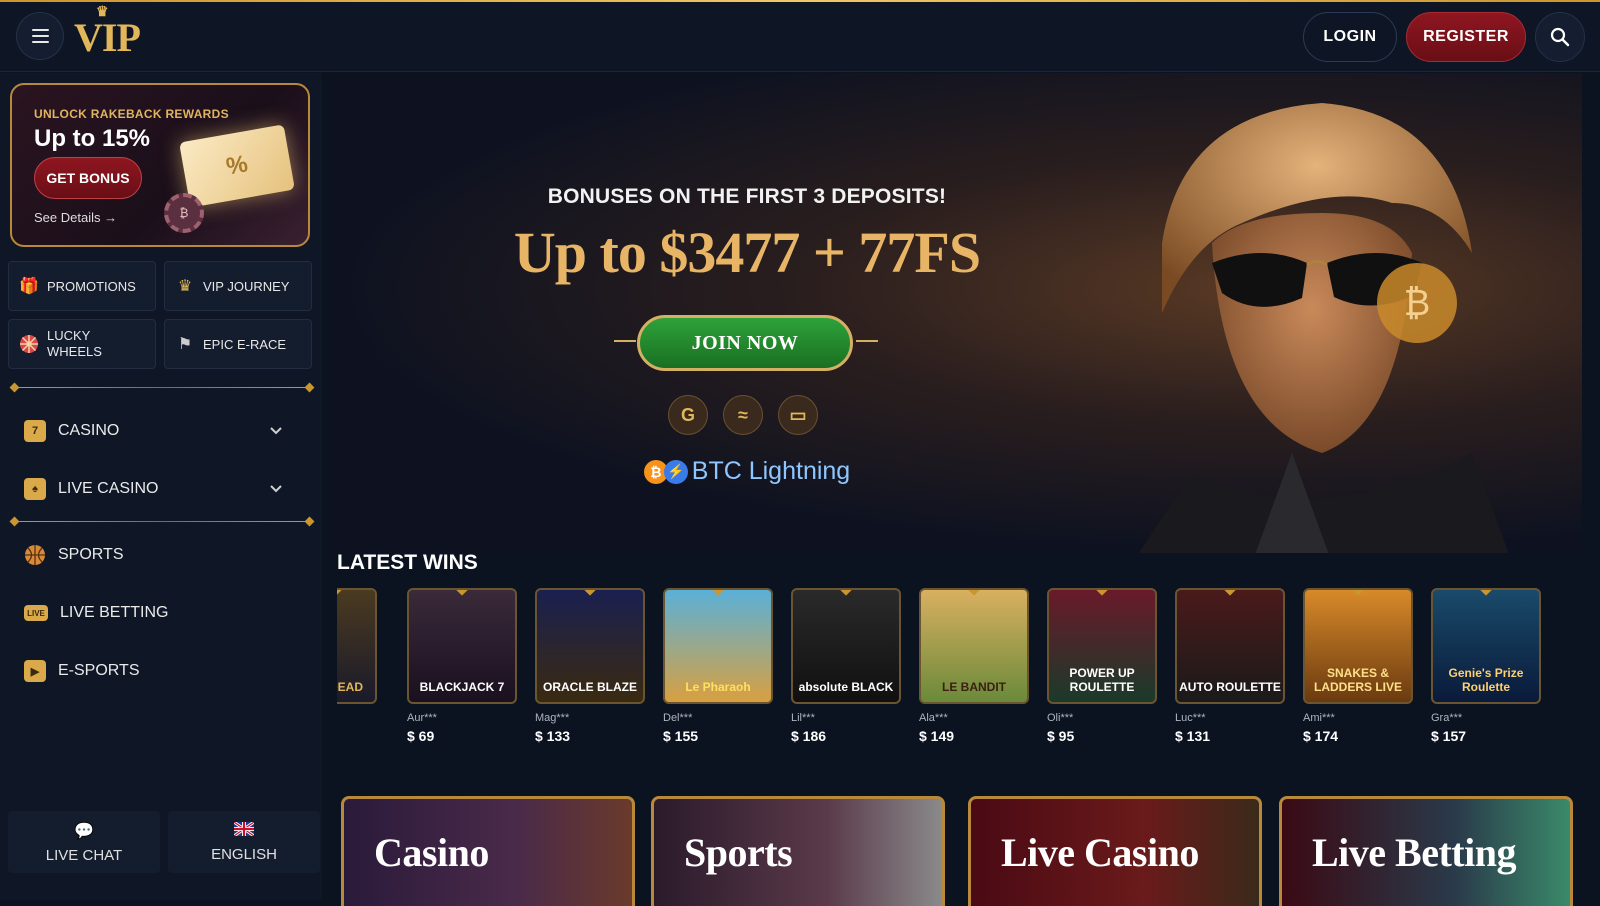 The width and height of the screenshot is (1600, 906). Describe the element at coordinates (84, 842) in the screenshot. I see `live-chat-button: 💬 LIVE CHAT` at that location.